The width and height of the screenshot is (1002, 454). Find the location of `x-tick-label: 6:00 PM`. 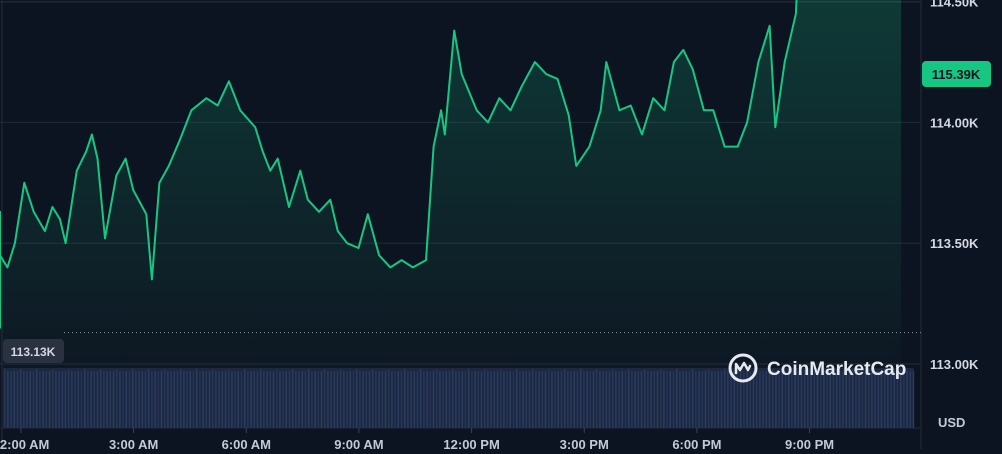

x-tick-label: 6:00 PM is located at coordinates (696, 443).